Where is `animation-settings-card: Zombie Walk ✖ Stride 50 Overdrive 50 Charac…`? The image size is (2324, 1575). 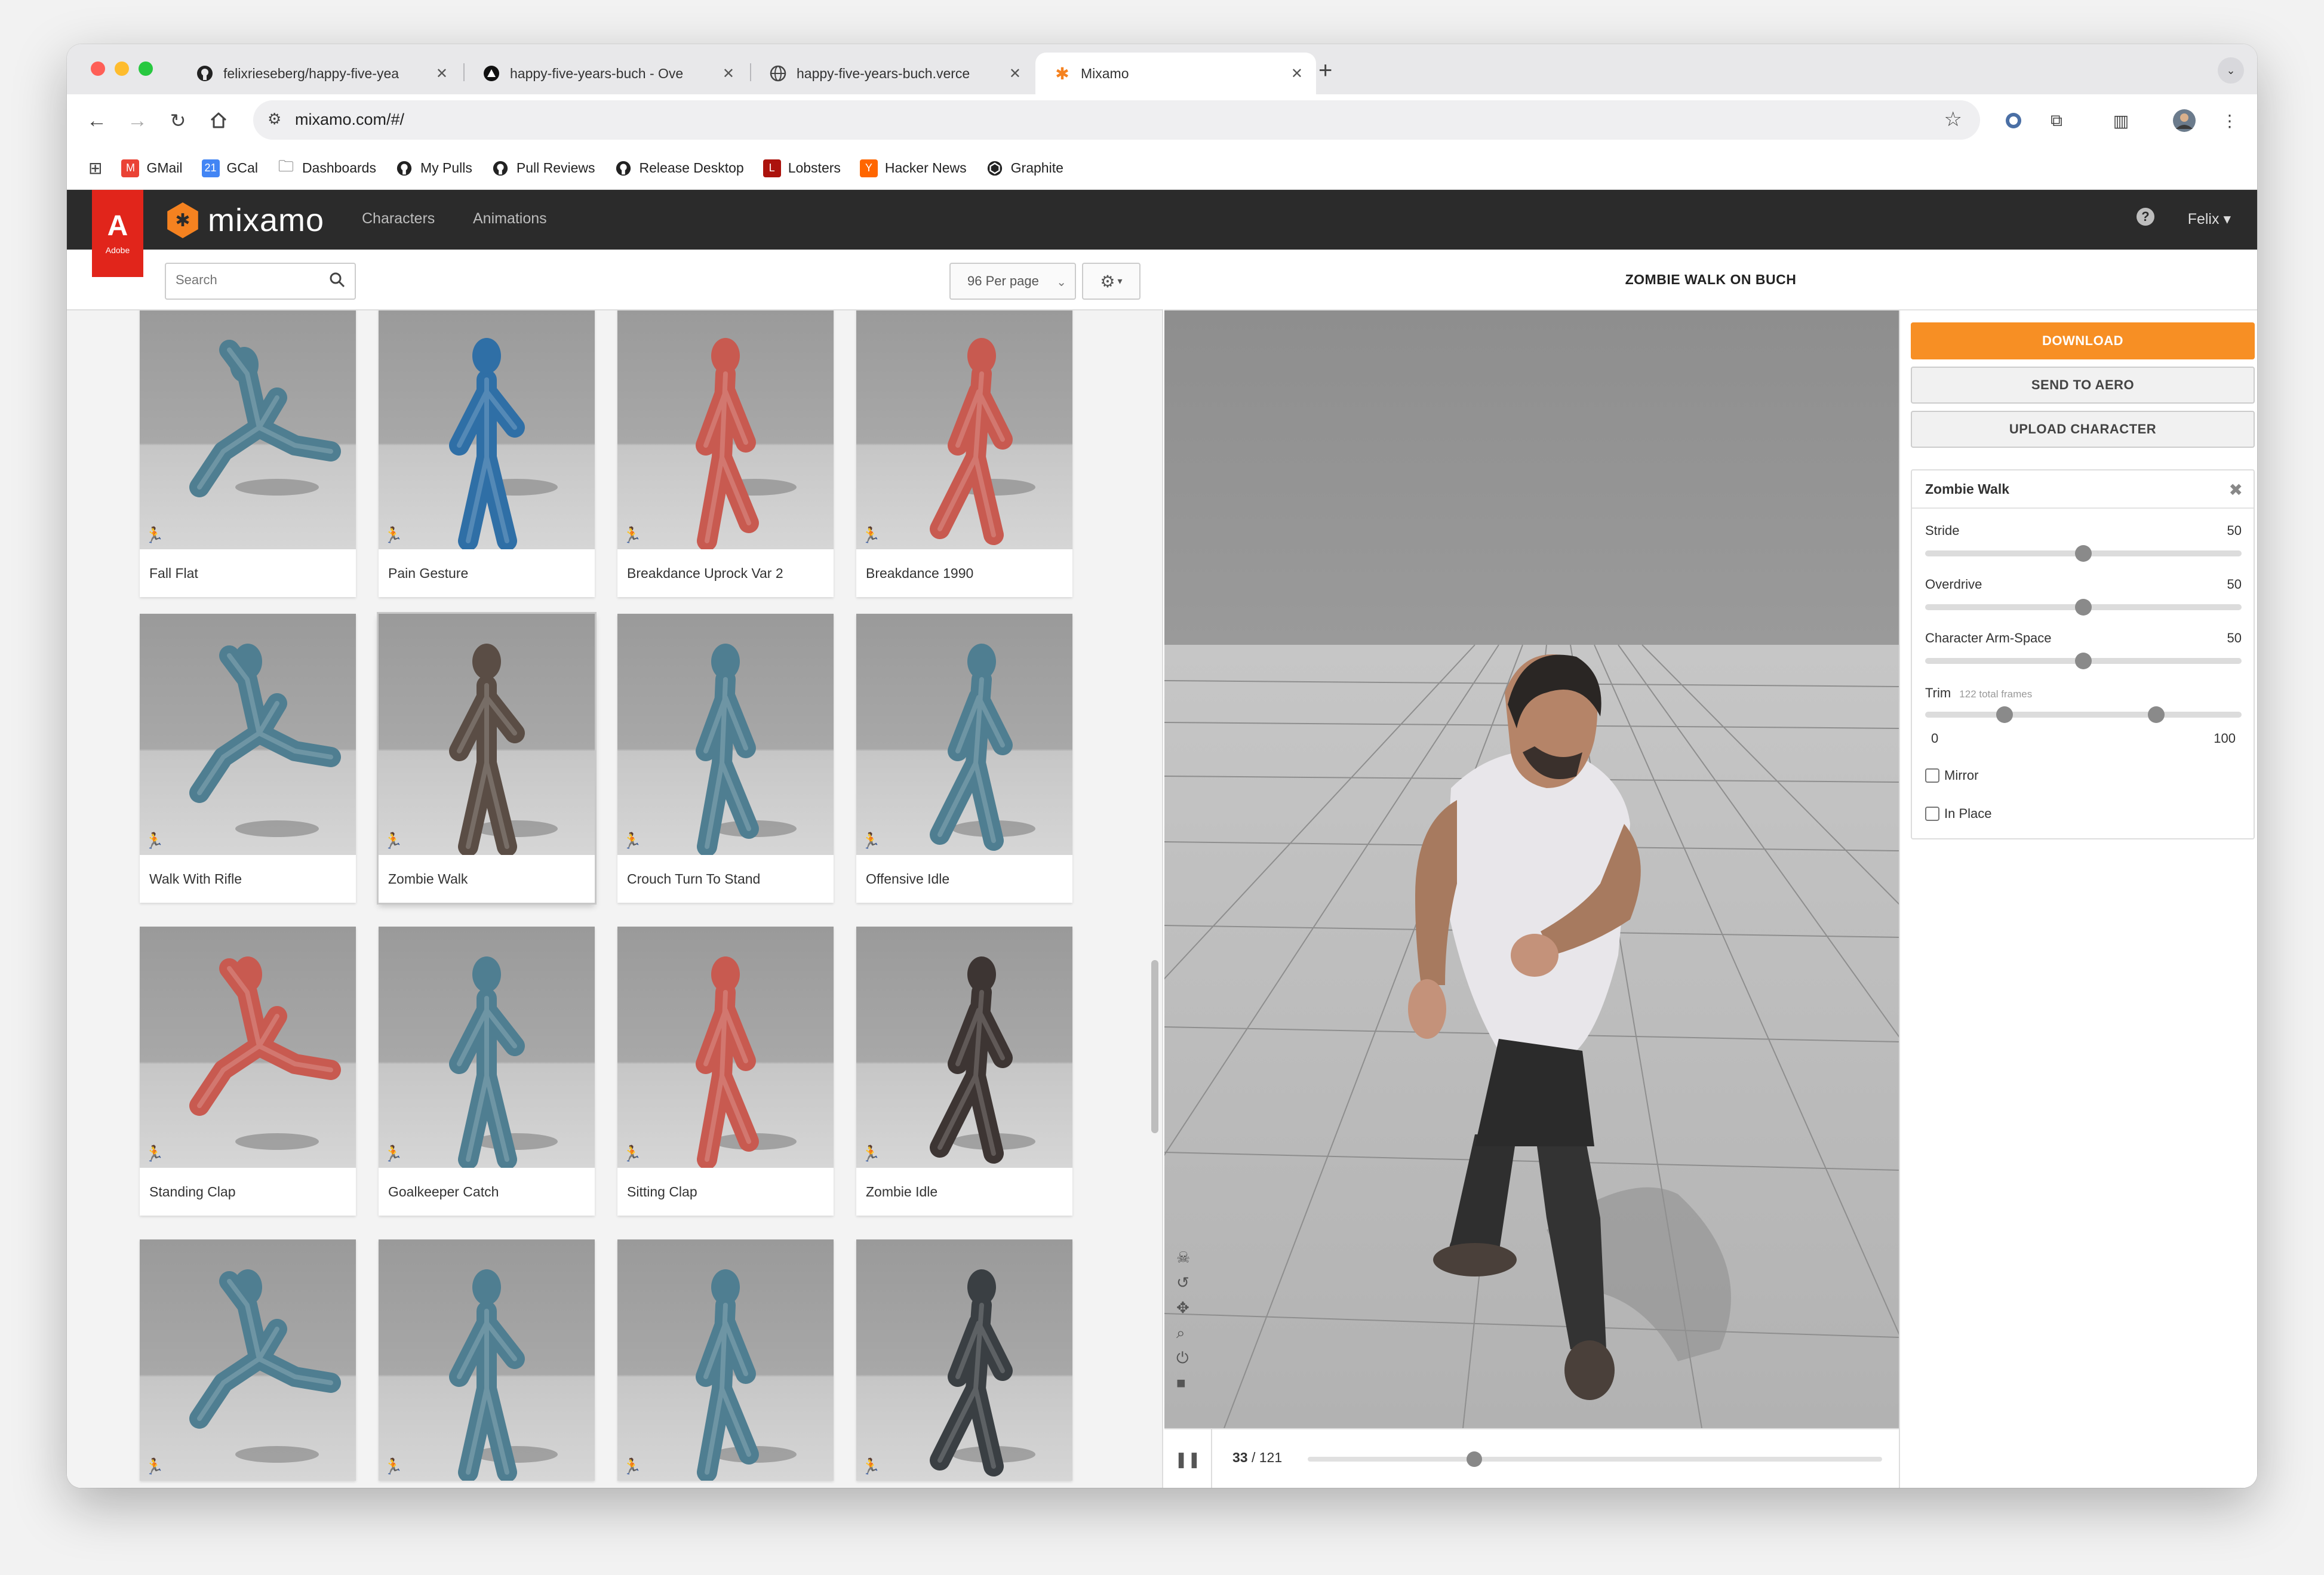 animation-settings-card: Zombie Walk ✖ Stride 50 Overdrive 50 Charac… is located at coordinates (2083, 654).